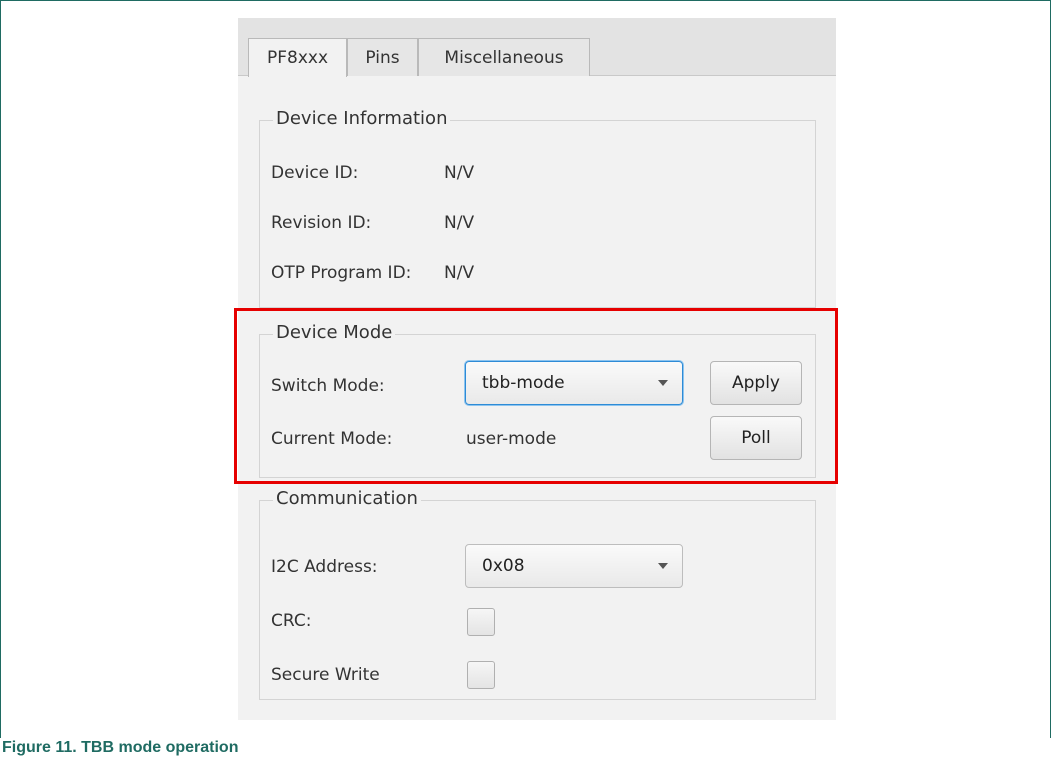  Describe the element at coordinates (297, 57) in the screenshot. I see `tab-pf8xxx: PF8xxx` at that location.